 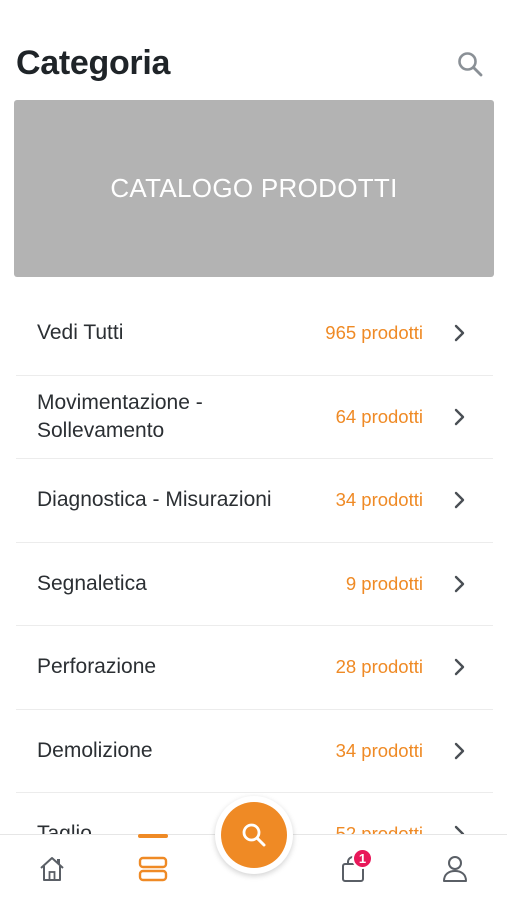 What do you see at coordinates (153, 836) in the screenshot?
I see `active-tab-indicator` at bounding box center [153, 836].